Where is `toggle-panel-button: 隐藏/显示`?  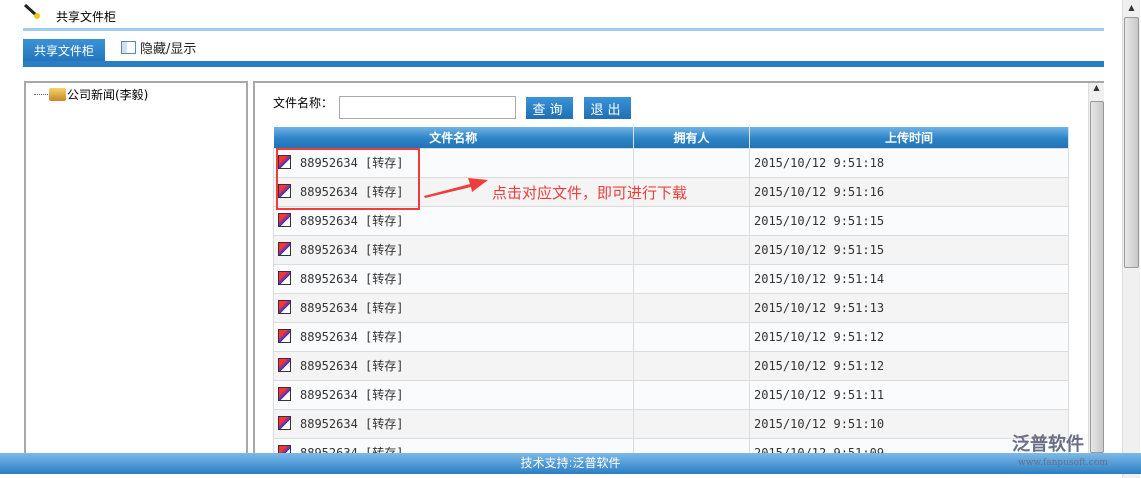
toggle-panel-button: 隐藏/显示 is located at coordinates (158, 47).